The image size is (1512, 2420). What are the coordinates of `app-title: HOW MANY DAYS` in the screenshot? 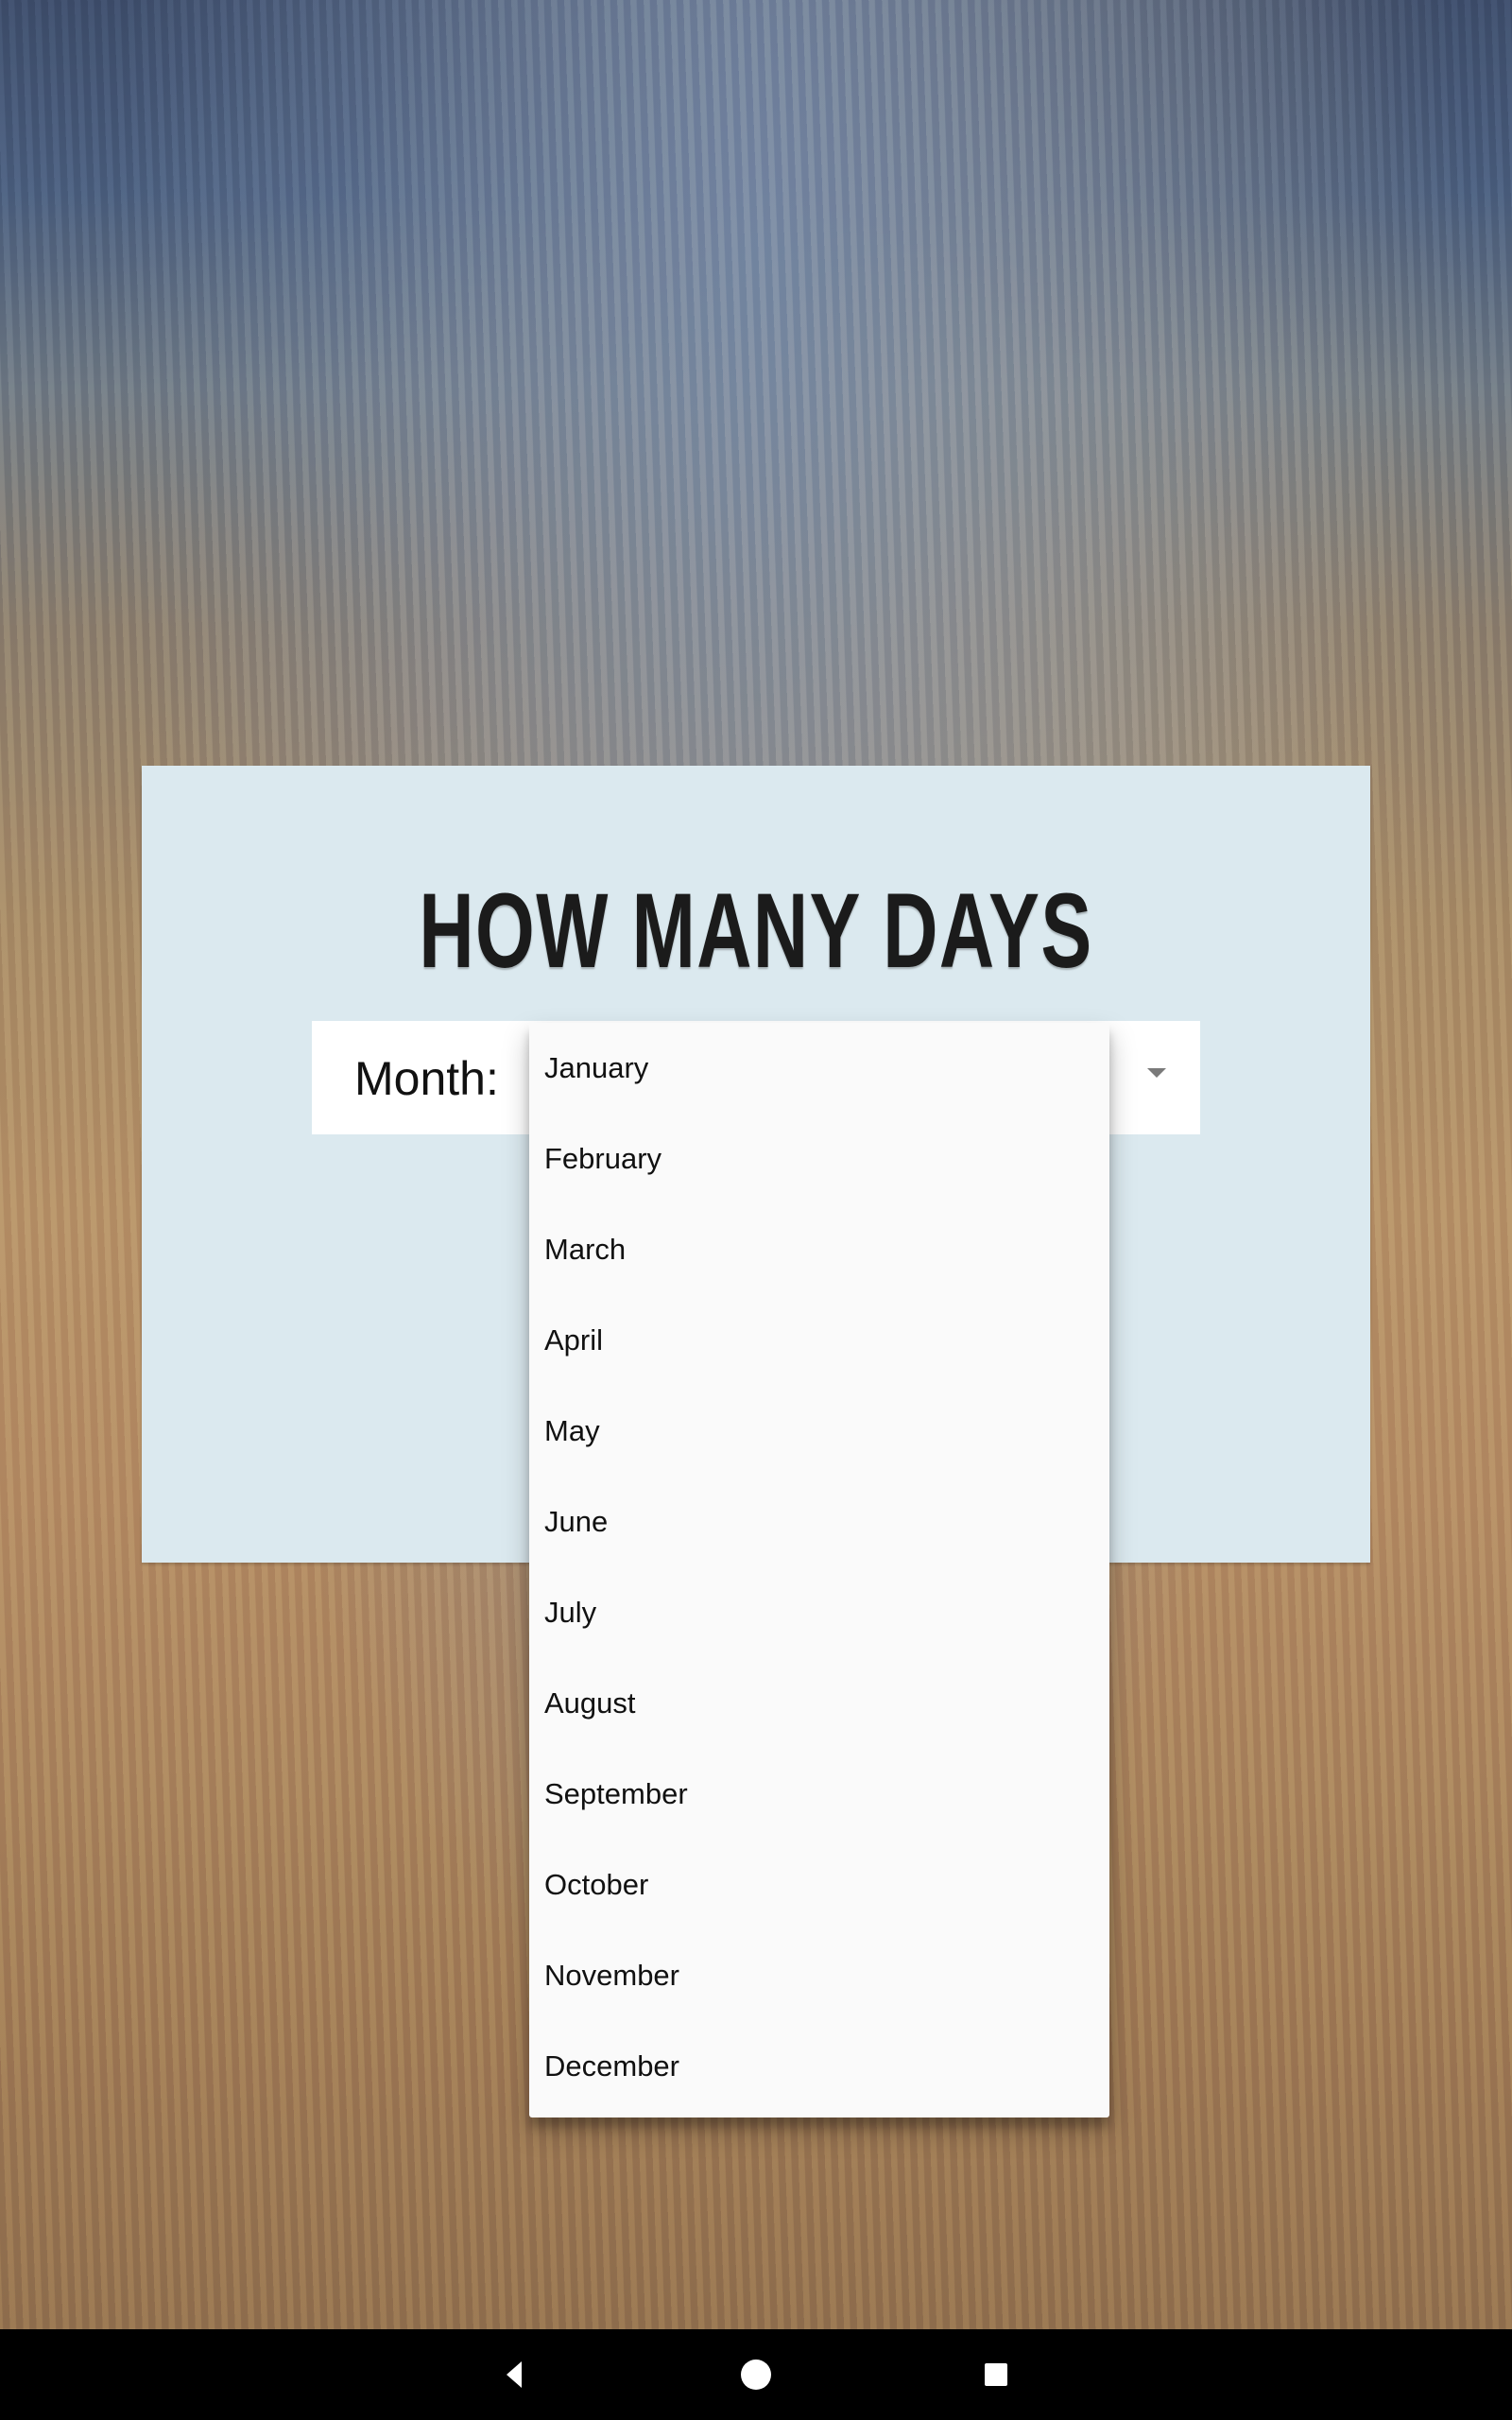 It's located at (756, 931).